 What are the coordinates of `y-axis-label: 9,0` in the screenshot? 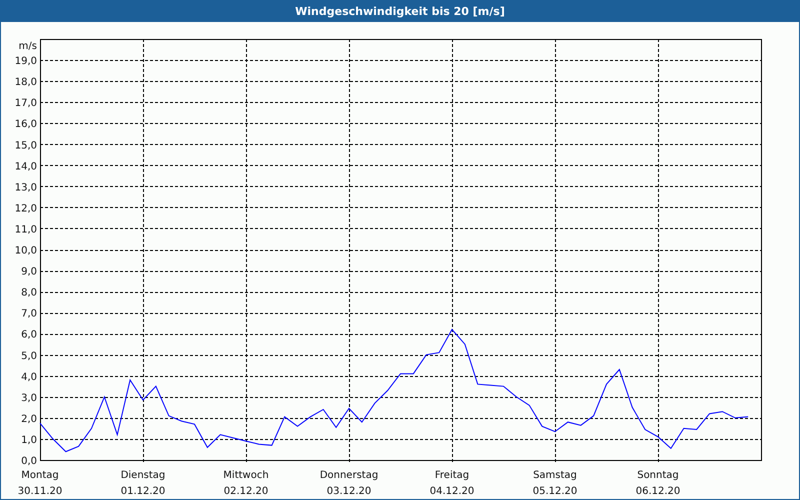 It's located at (29, 272).